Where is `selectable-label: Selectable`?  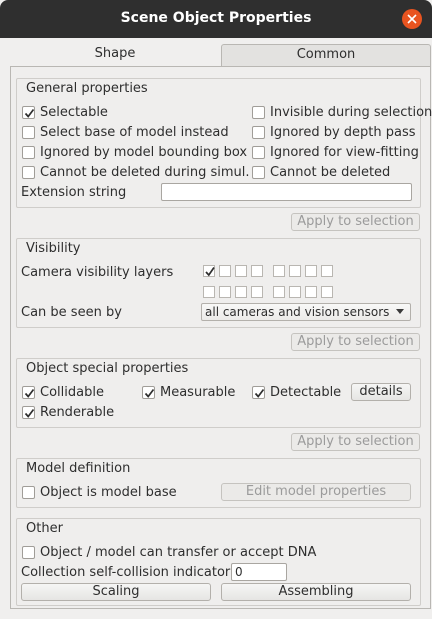
selectable-label: Selectable is located at coordinates (74, 112).